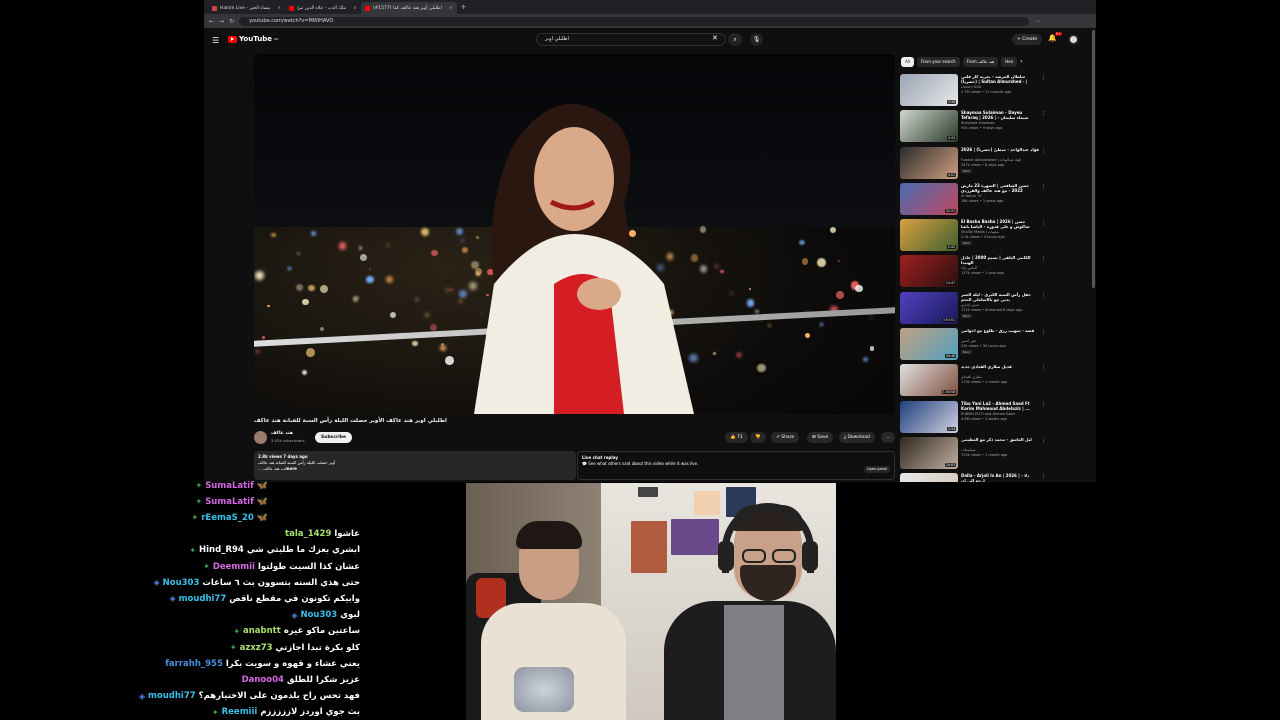 The width and height of the screenshot is (1280, 720). Describe the element at coordinates (929, 126) in the screenshot. I see `video-thumbnail: 4:43` at that location.